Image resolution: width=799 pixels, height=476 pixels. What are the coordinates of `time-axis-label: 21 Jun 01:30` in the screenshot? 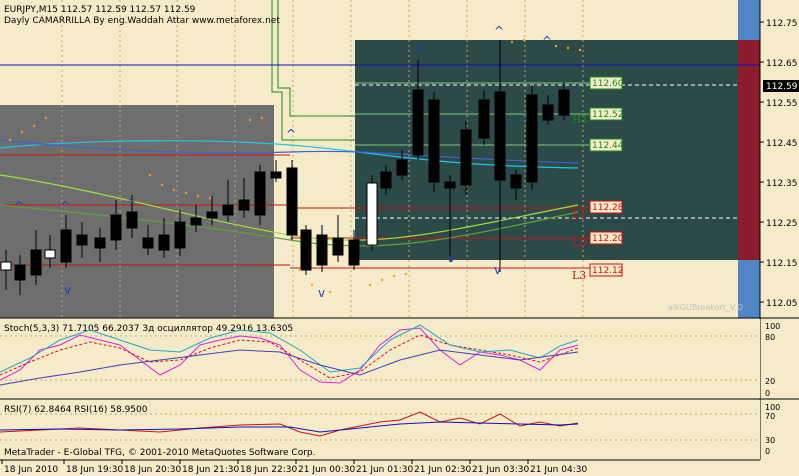 It's located at (384, 470).